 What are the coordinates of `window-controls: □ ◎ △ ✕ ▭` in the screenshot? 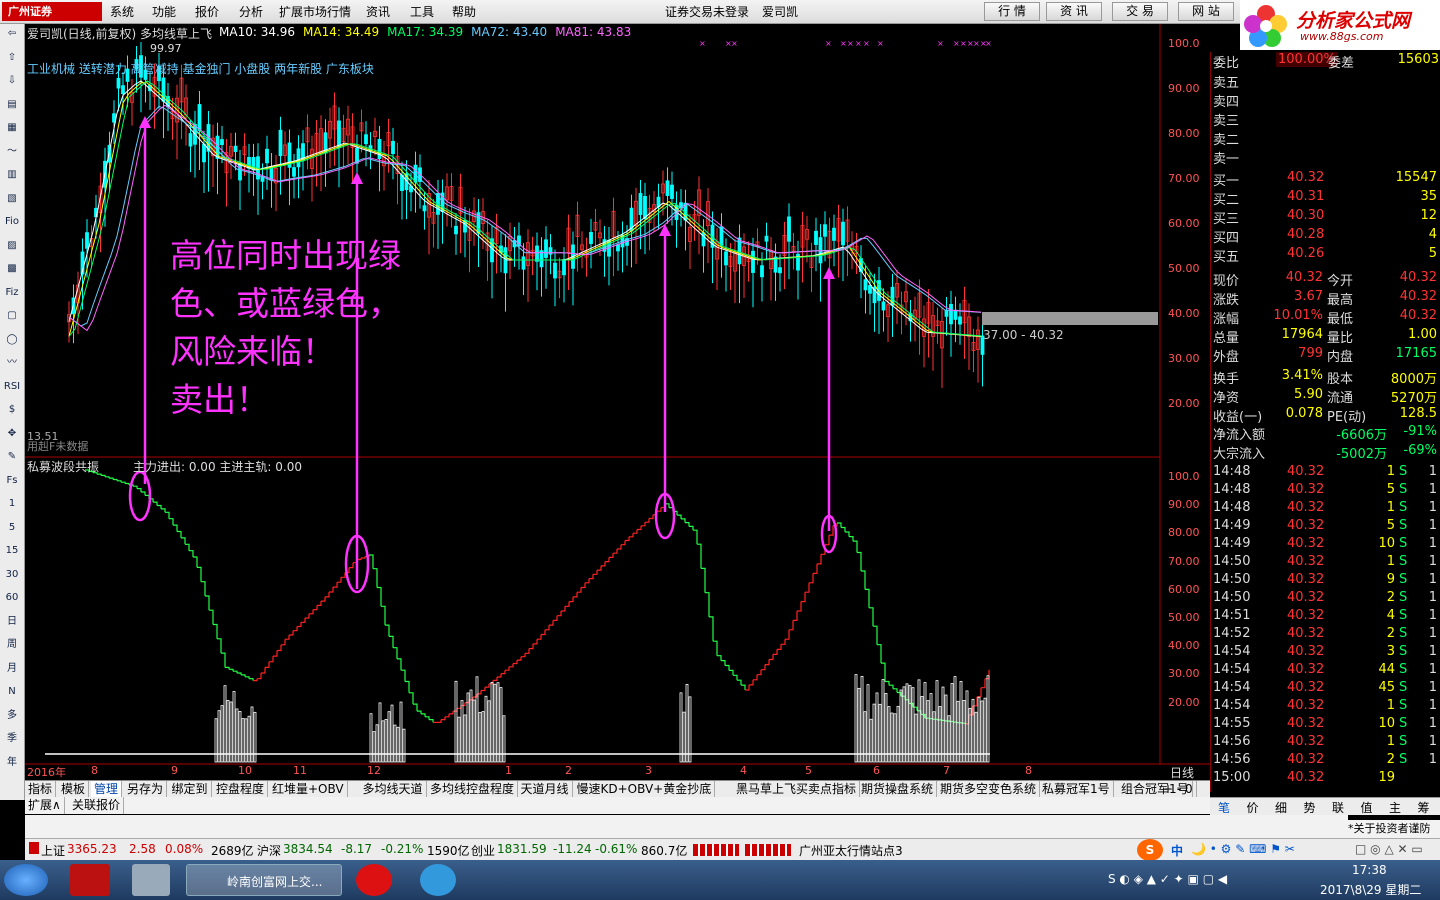 It's located at (1389, 849).